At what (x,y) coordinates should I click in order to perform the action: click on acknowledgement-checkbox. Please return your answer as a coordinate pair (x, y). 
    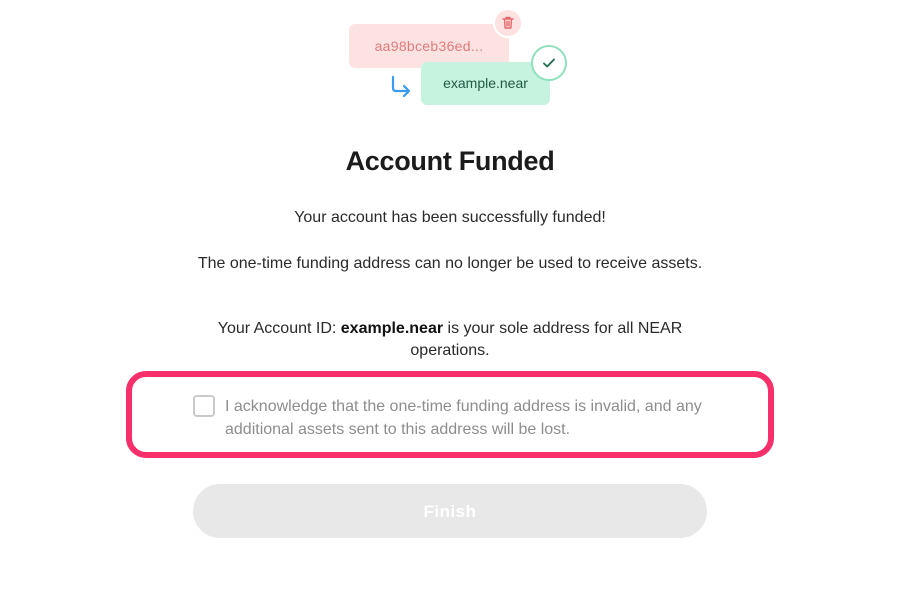
    Looking at the image, I should click on (204, 406).